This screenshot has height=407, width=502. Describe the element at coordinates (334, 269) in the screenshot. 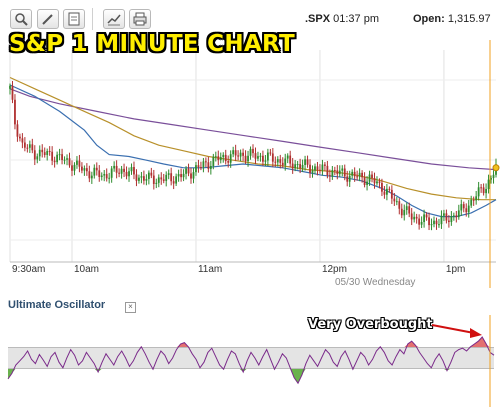

I see `x-tick-label: 12pm` at that location.